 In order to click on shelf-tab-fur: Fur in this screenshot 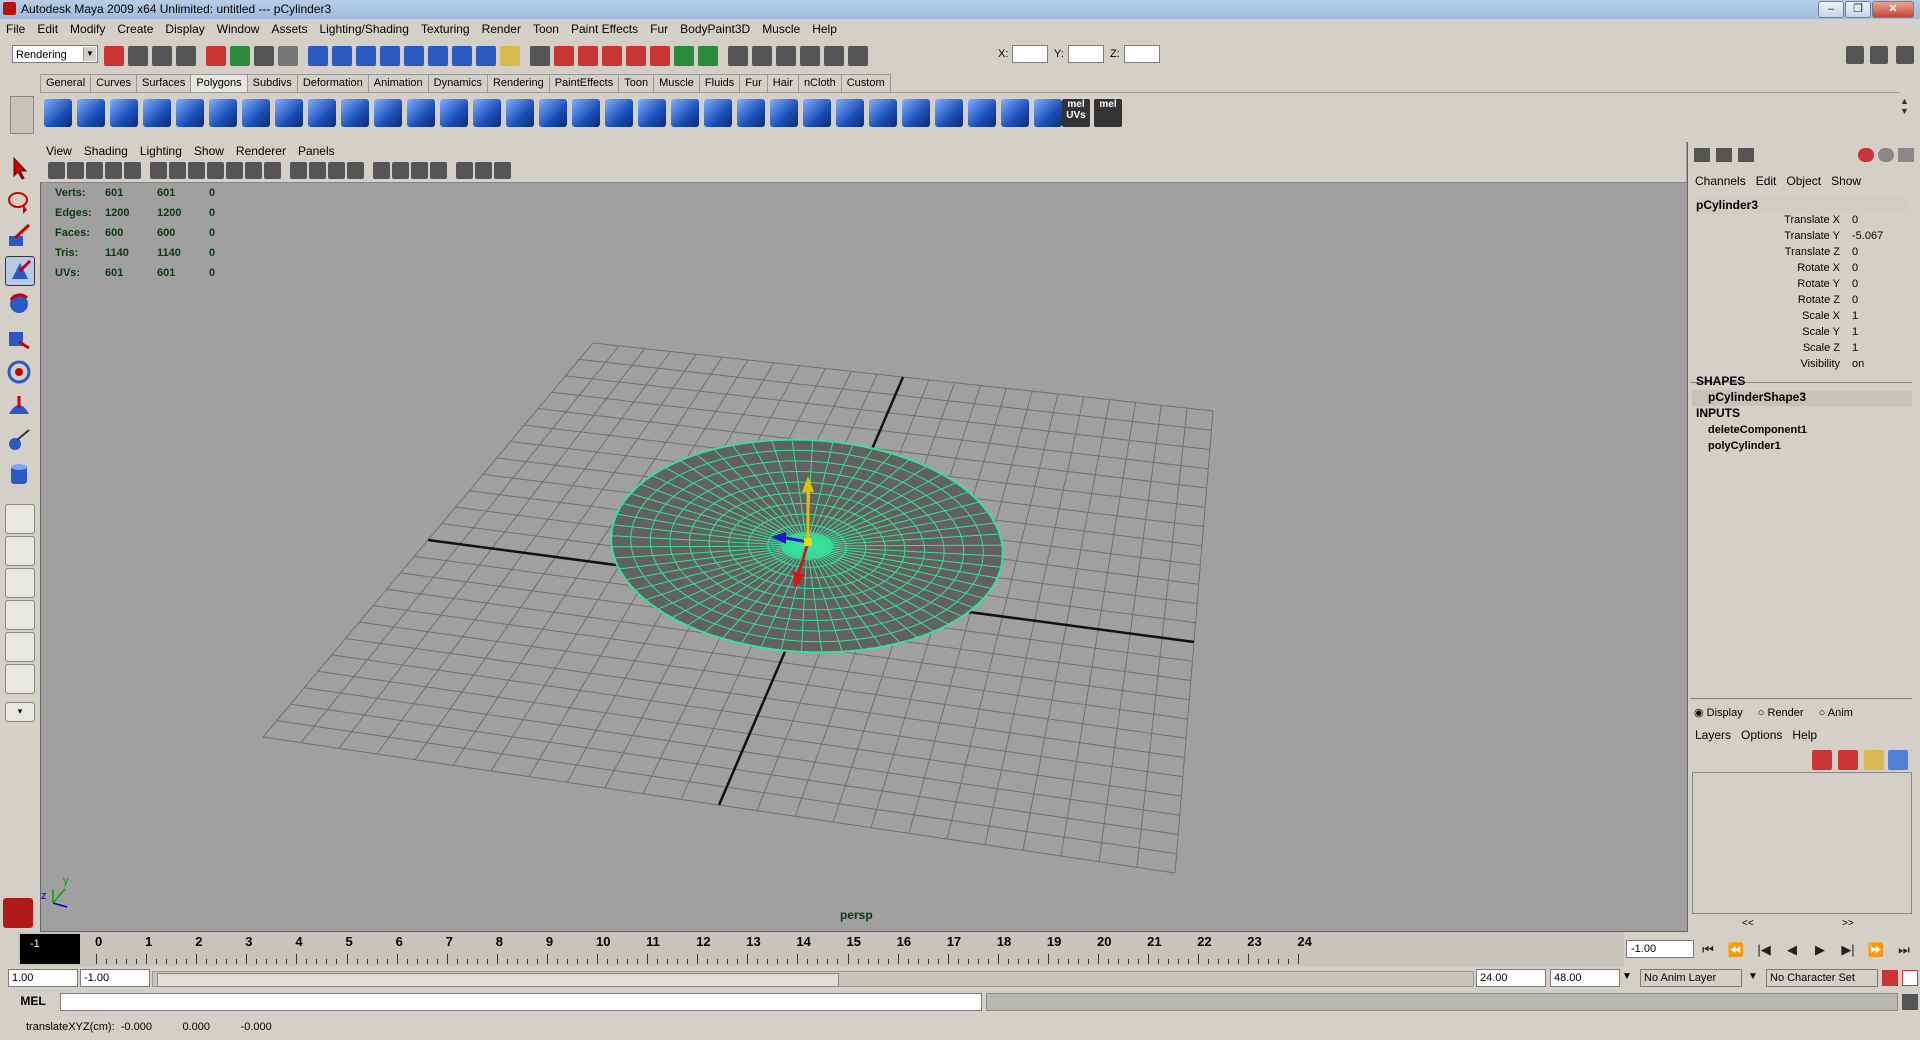, I will do `click(753, 83)`.